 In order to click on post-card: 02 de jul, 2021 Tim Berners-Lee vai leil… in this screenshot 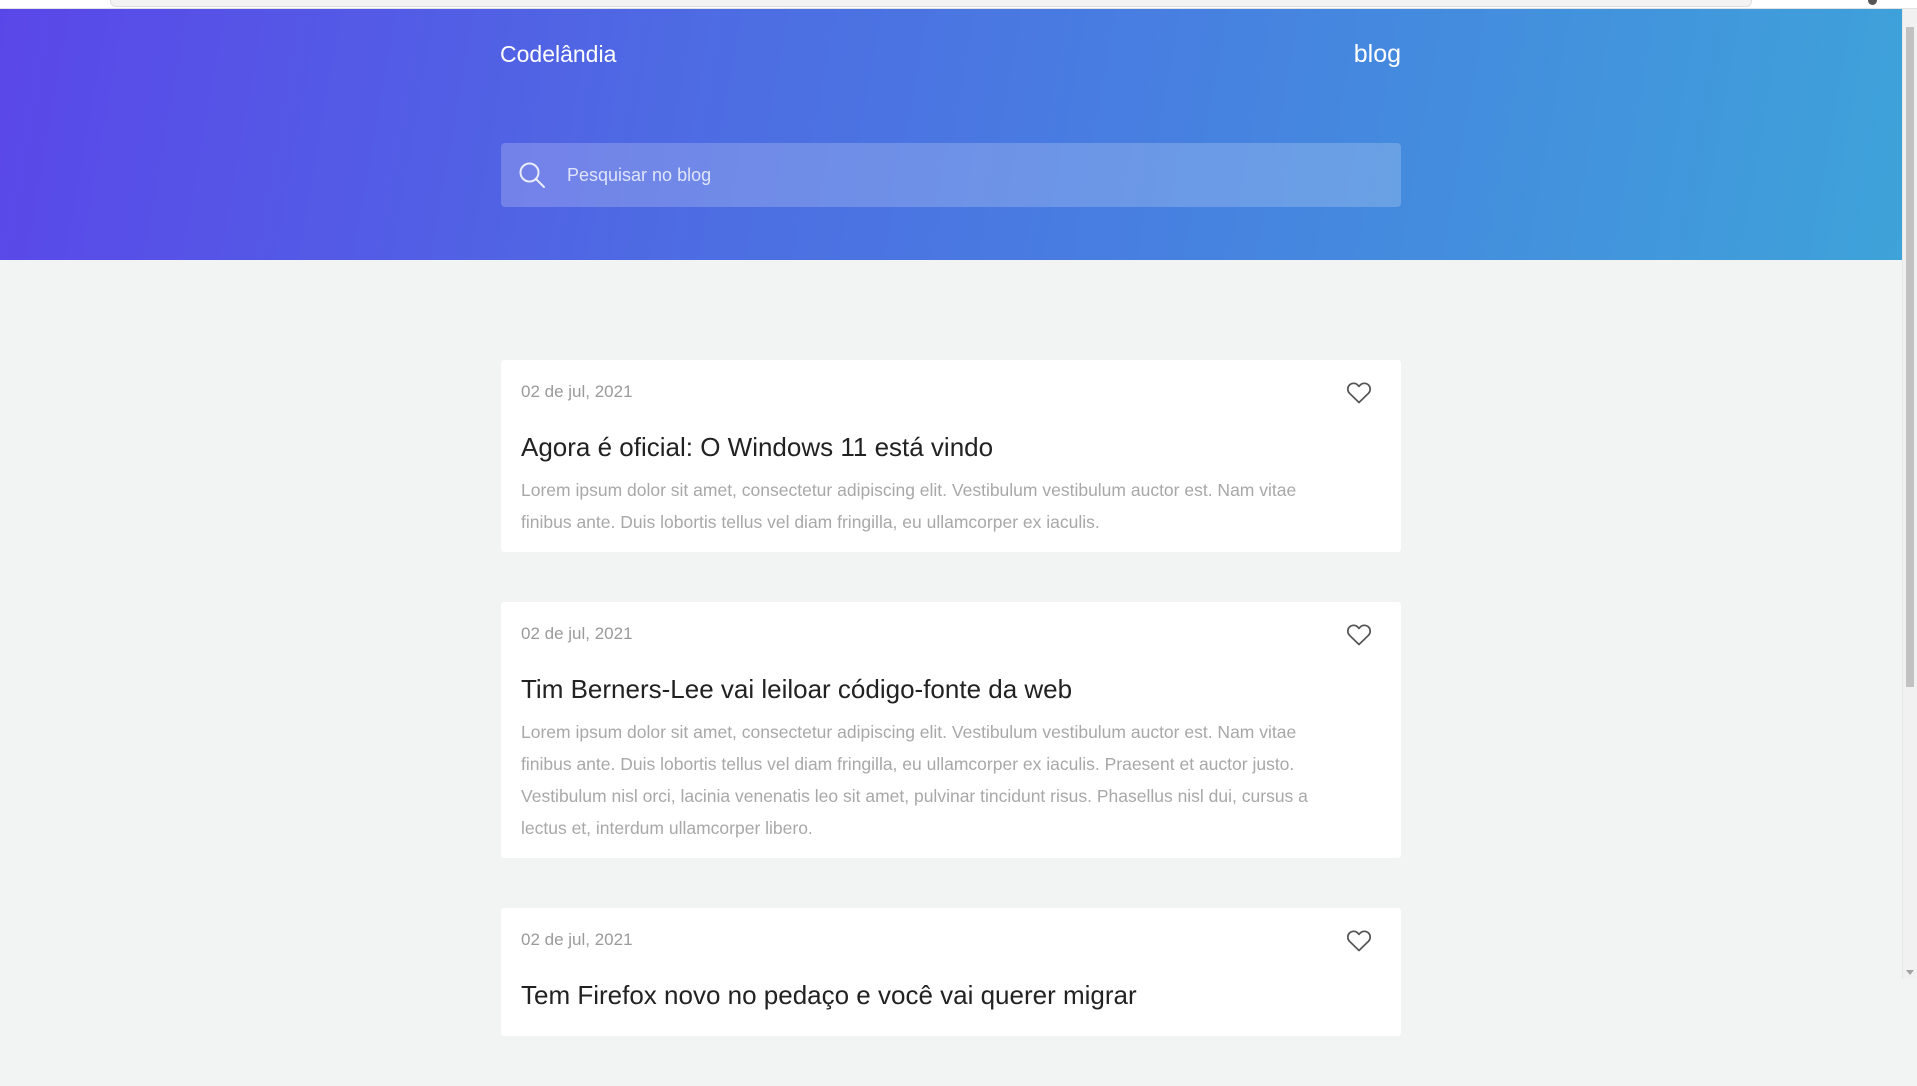, I will do `click(951, 730)`.